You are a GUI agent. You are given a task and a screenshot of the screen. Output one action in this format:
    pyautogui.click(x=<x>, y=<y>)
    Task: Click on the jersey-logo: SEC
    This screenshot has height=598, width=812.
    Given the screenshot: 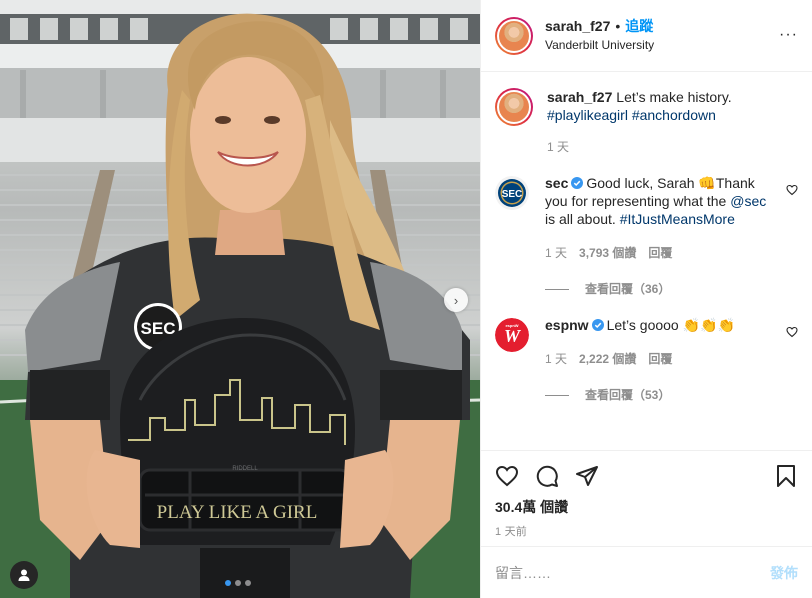 What is the action you would take?
    pyautogui.click(x=158, y=328)
    